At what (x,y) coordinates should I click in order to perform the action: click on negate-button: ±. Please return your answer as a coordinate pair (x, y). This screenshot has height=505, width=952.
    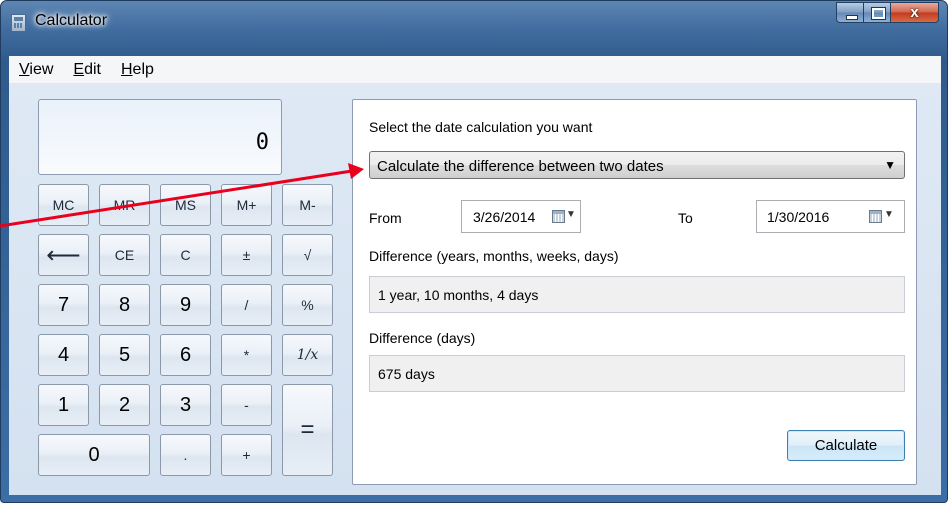
    Looking at the image, I should click on (246, 255).